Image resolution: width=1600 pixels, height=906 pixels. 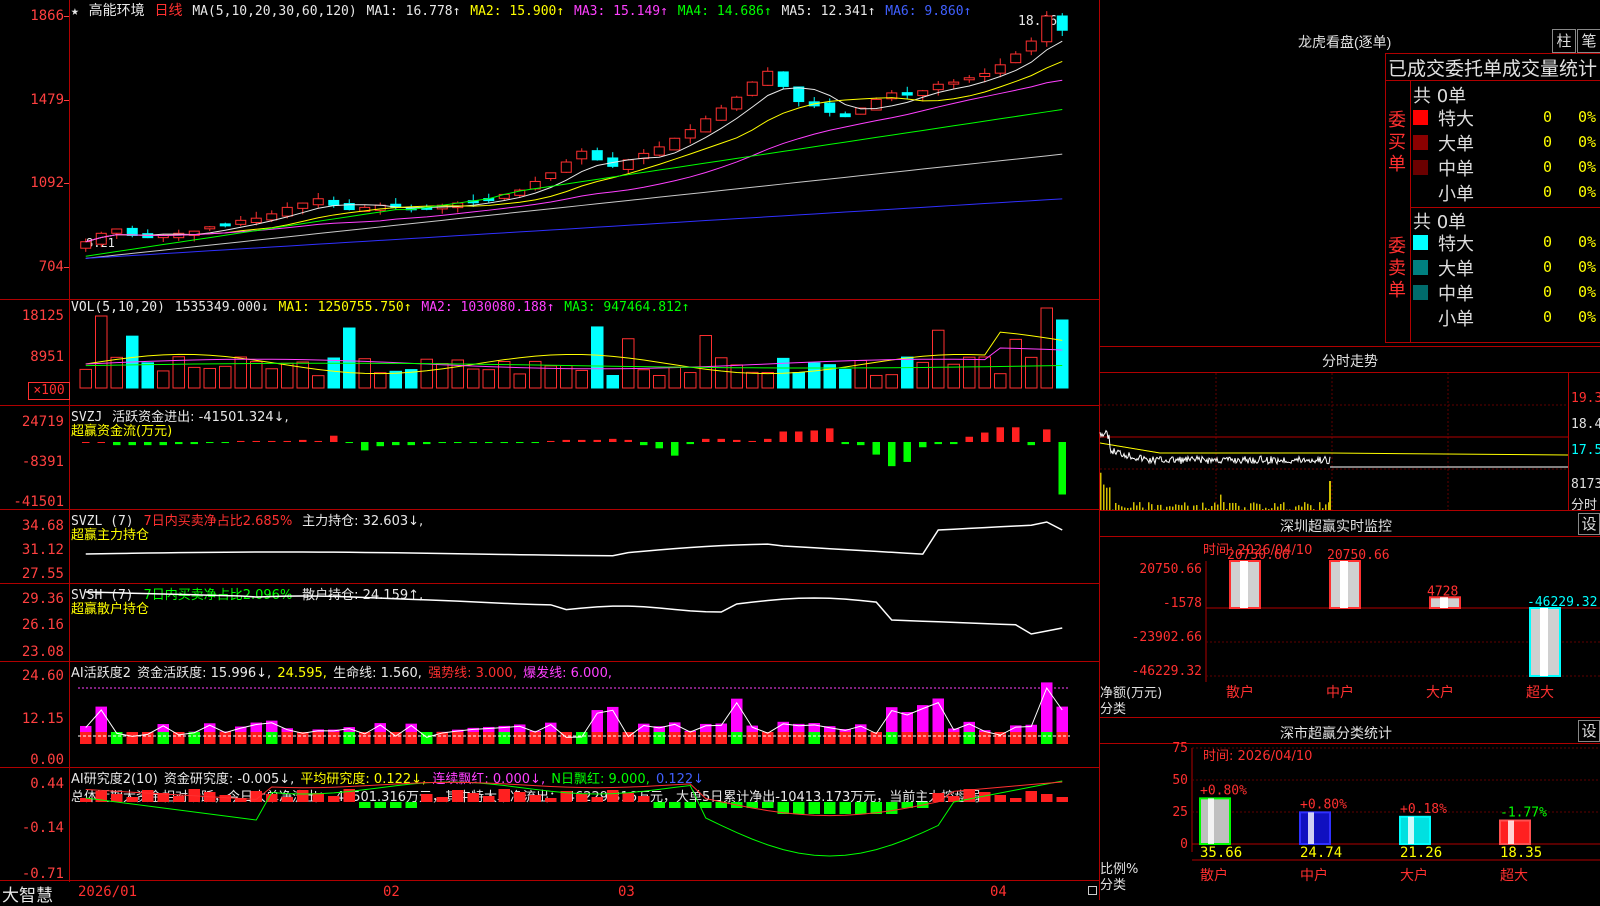 What do you see at coordinates (32, 16) in the screenshot?
I see `price-axis-label: 1866` at bounding box center [32, 16].